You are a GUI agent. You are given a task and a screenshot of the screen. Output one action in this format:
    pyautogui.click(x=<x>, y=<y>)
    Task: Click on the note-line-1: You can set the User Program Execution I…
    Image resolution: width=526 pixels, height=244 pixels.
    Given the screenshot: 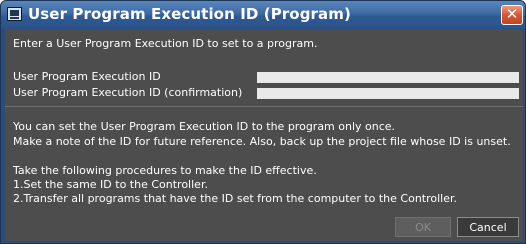 What is the action you would take?
    pyautogui.click(x=204, y=126)
    